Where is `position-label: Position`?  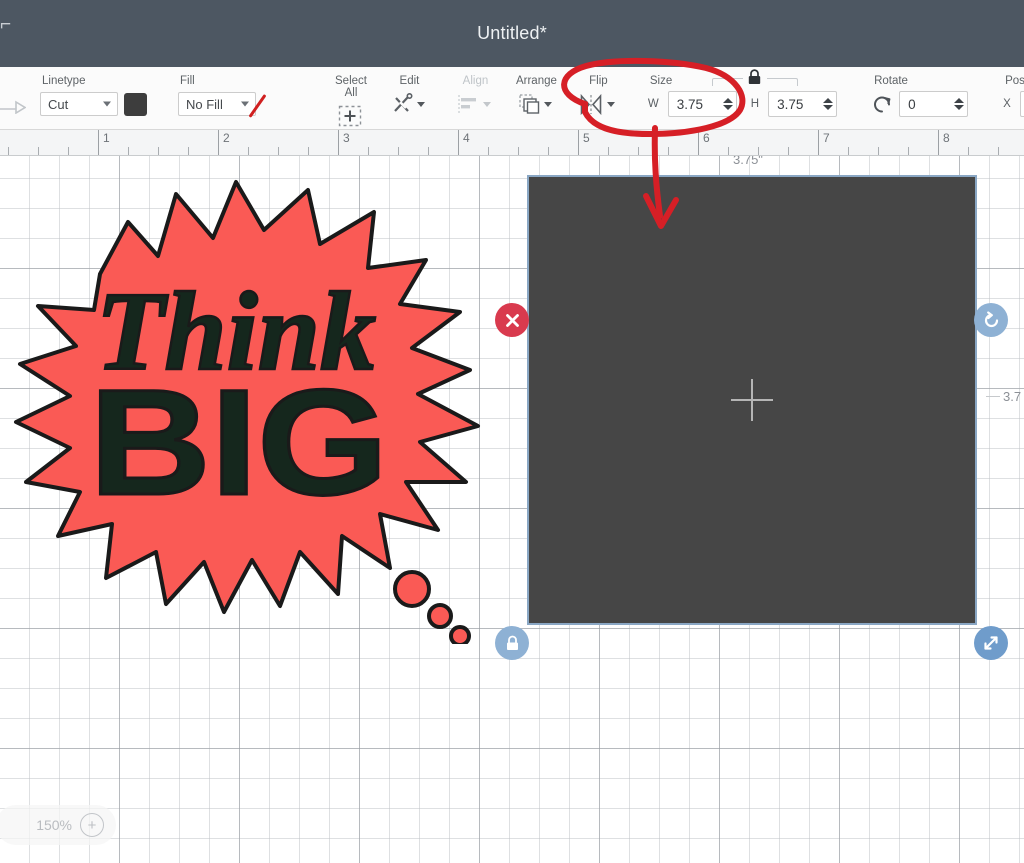
position-label: Position is located at coordinates (1014, 81).